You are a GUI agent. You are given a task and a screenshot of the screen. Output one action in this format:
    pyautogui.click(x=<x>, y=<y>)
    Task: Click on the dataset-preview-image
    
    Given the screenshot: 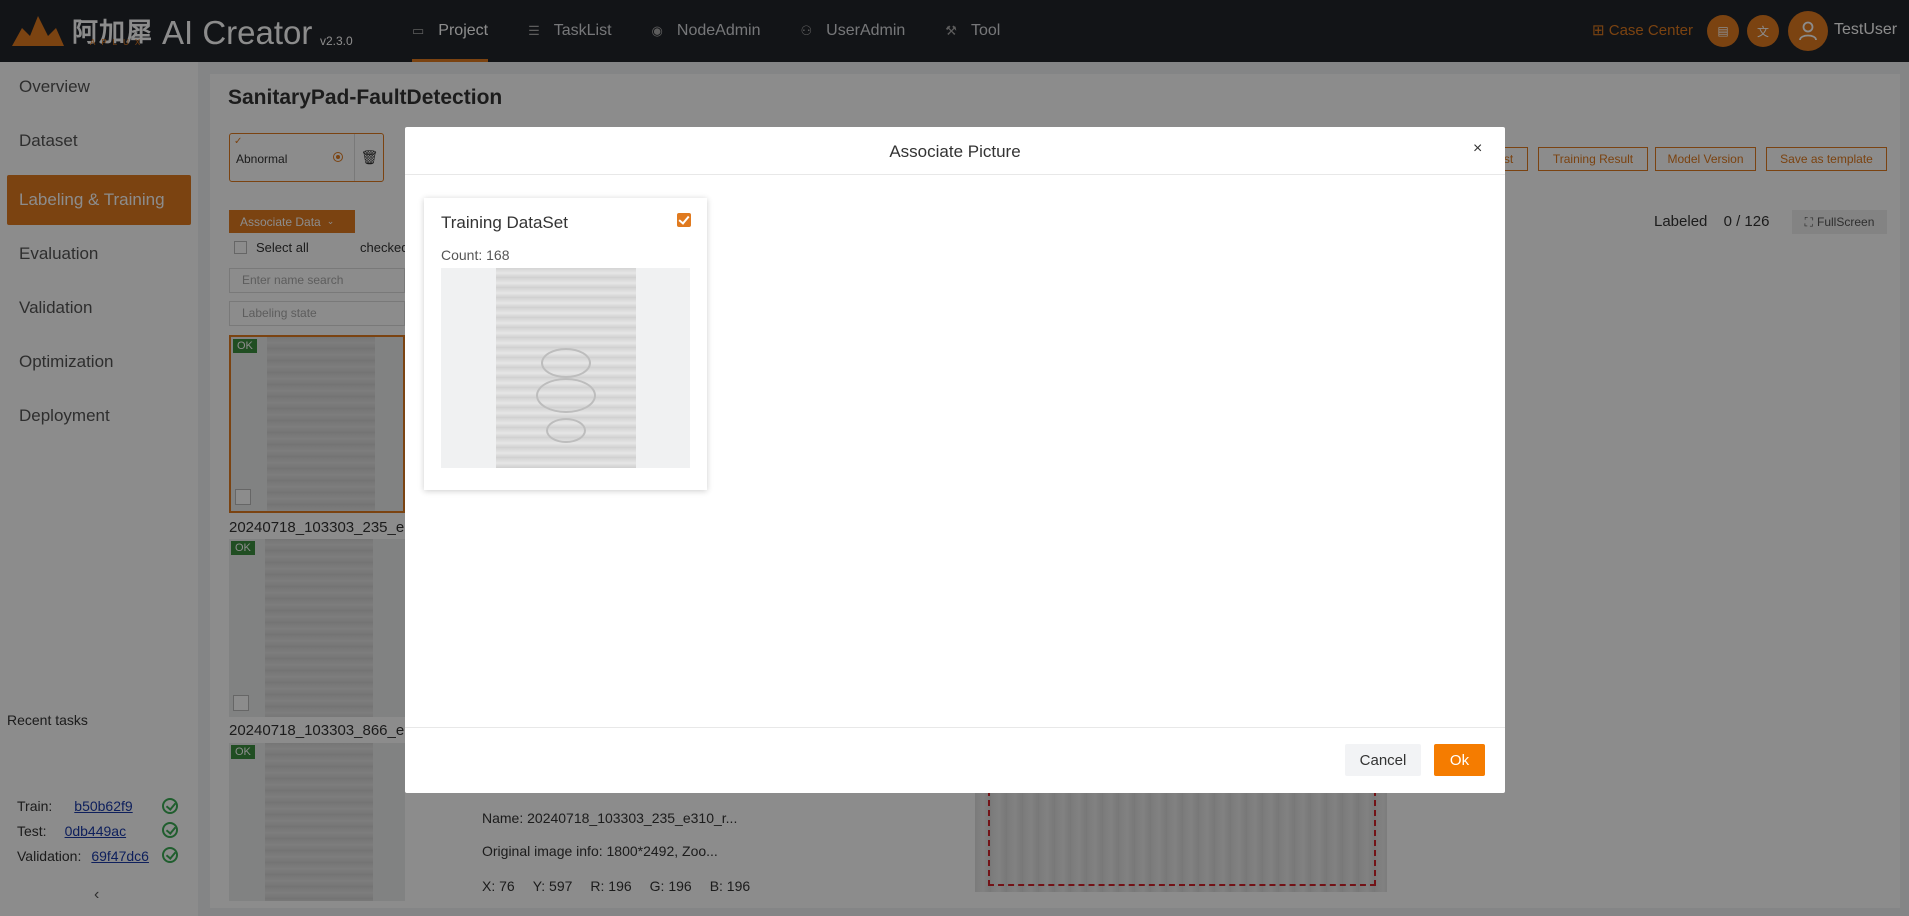 What is the action you would take?
    pyautogui.click(x=565, y=368)
    